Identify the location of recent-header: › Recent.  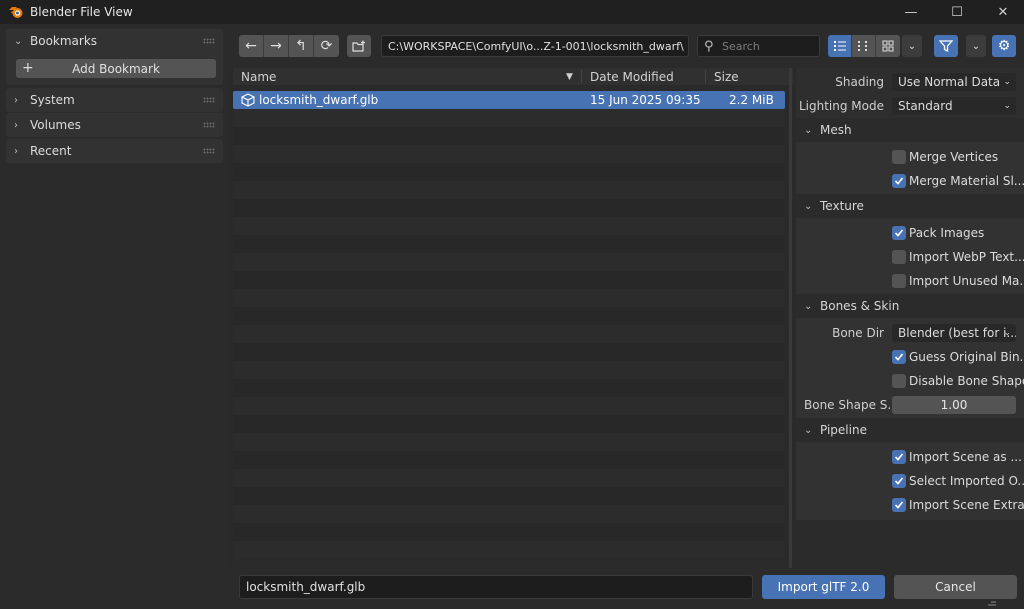
(114, 151).